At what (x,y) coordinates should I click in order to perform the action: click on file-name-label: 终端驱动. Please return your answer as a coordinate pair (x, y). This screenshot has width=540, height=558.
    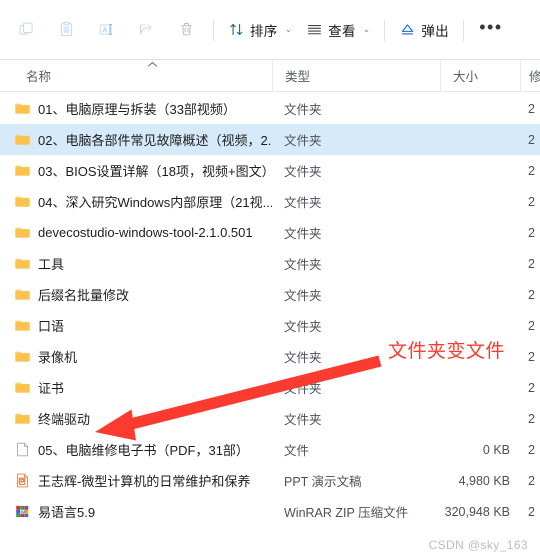
    Looking at the image, I should click on (64, 419).